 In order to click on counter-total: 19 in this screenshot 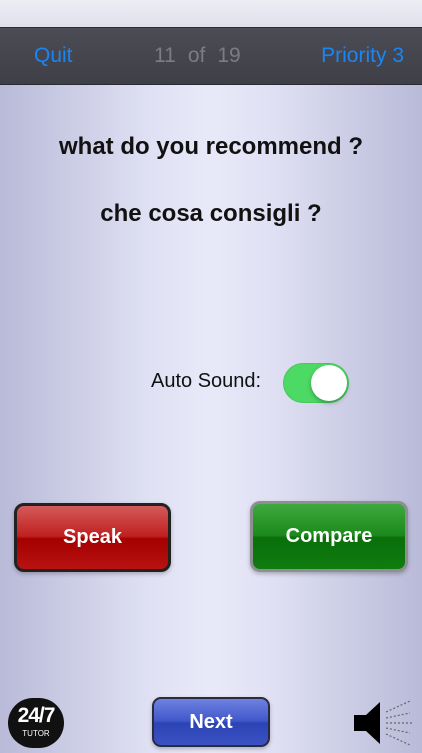, I will do `click(229, 55)`.